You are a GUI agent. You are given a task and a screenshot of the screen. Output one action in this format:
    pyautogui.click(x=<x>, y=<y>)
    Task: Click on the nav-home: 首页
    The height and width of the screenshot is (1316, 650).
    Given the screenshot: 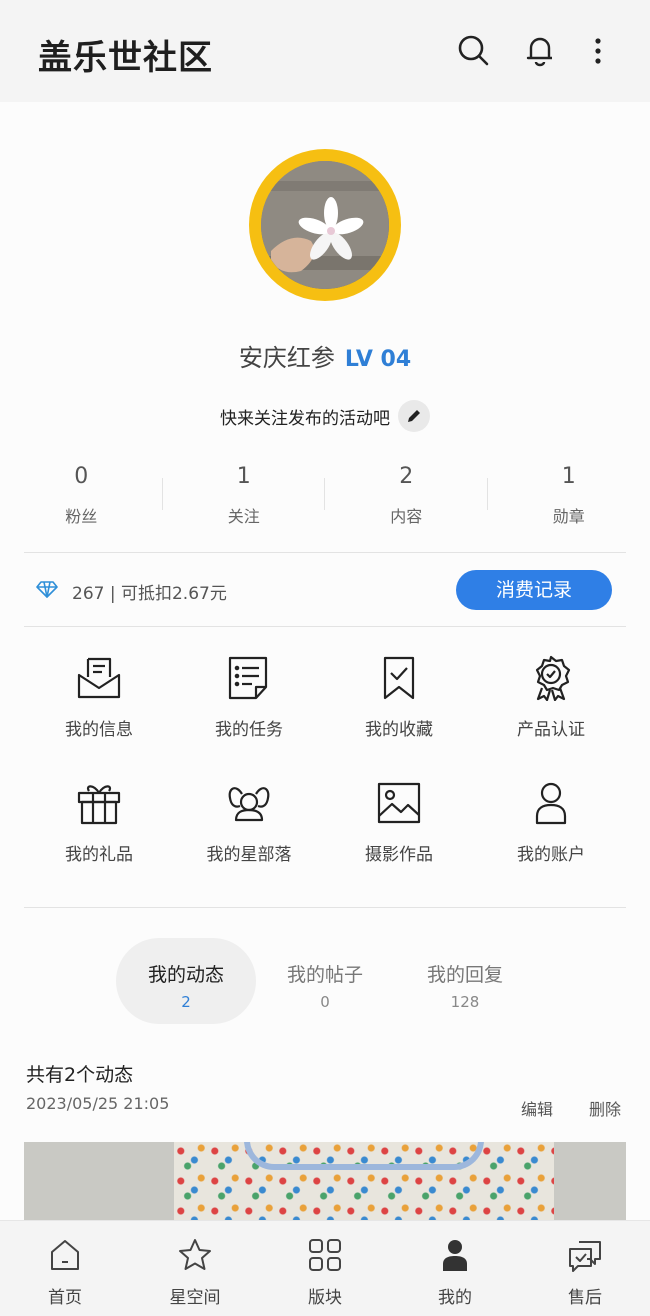 What is the action you would take?
    pyautogui.click(x=65, y=1268)
    